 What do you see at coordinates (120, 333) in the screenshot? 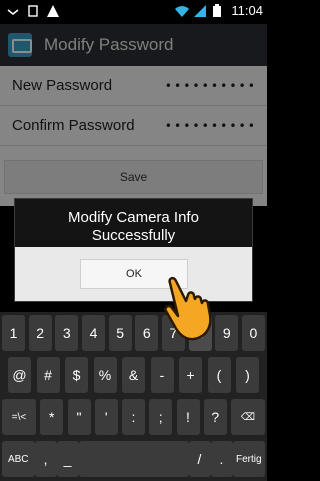
I see `key-5: 5` at bounding box center [120, 333].